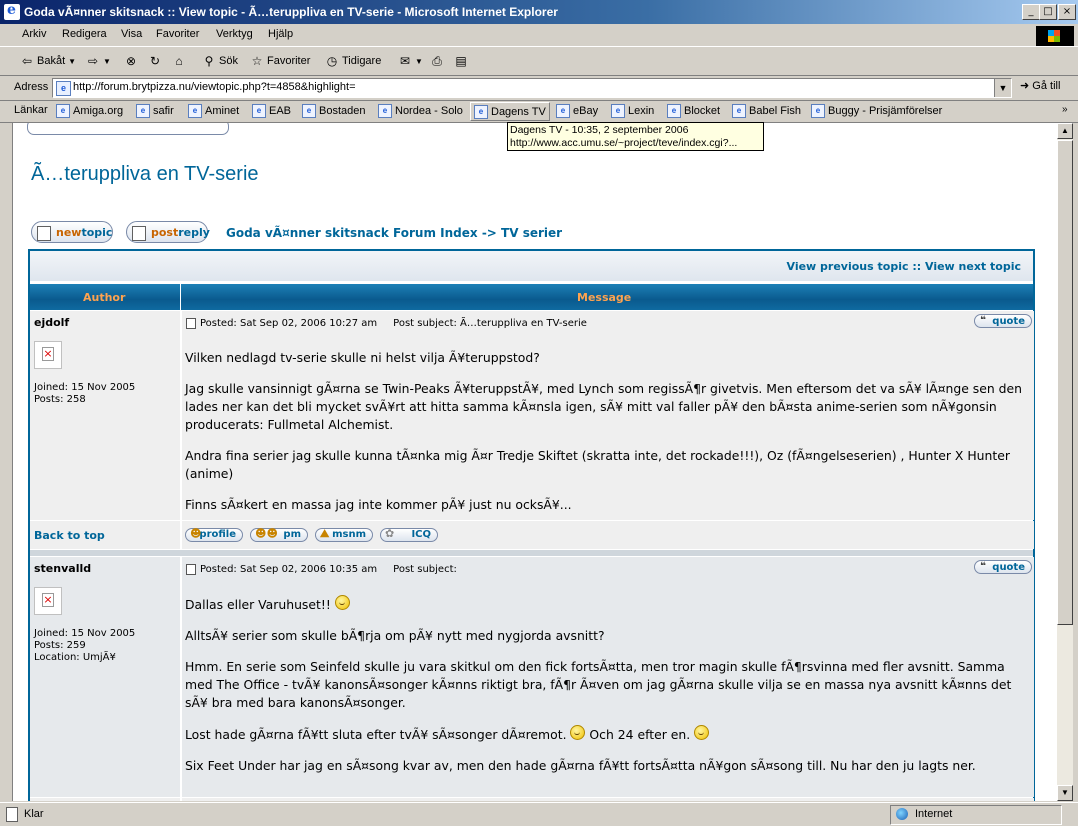 The width and height of the screenshot is (1078, 826). I want to click on link-label: EAB, so click(280, 111).